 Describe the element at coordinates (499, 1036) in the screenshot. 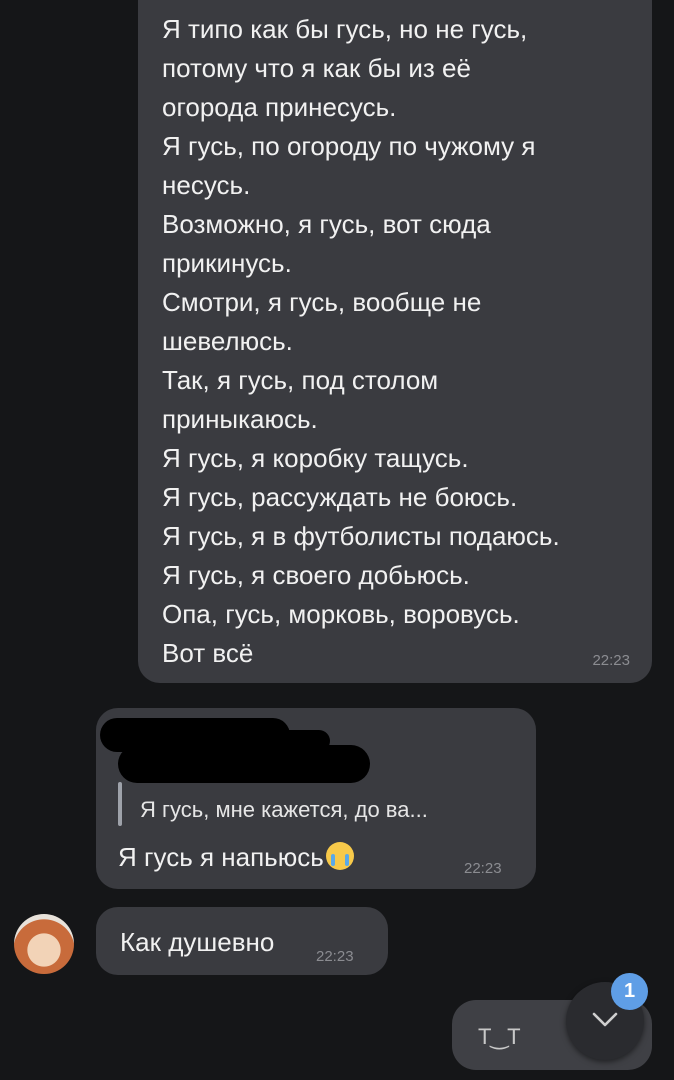

I see `outgoing-message-text: T‿T` at that location.